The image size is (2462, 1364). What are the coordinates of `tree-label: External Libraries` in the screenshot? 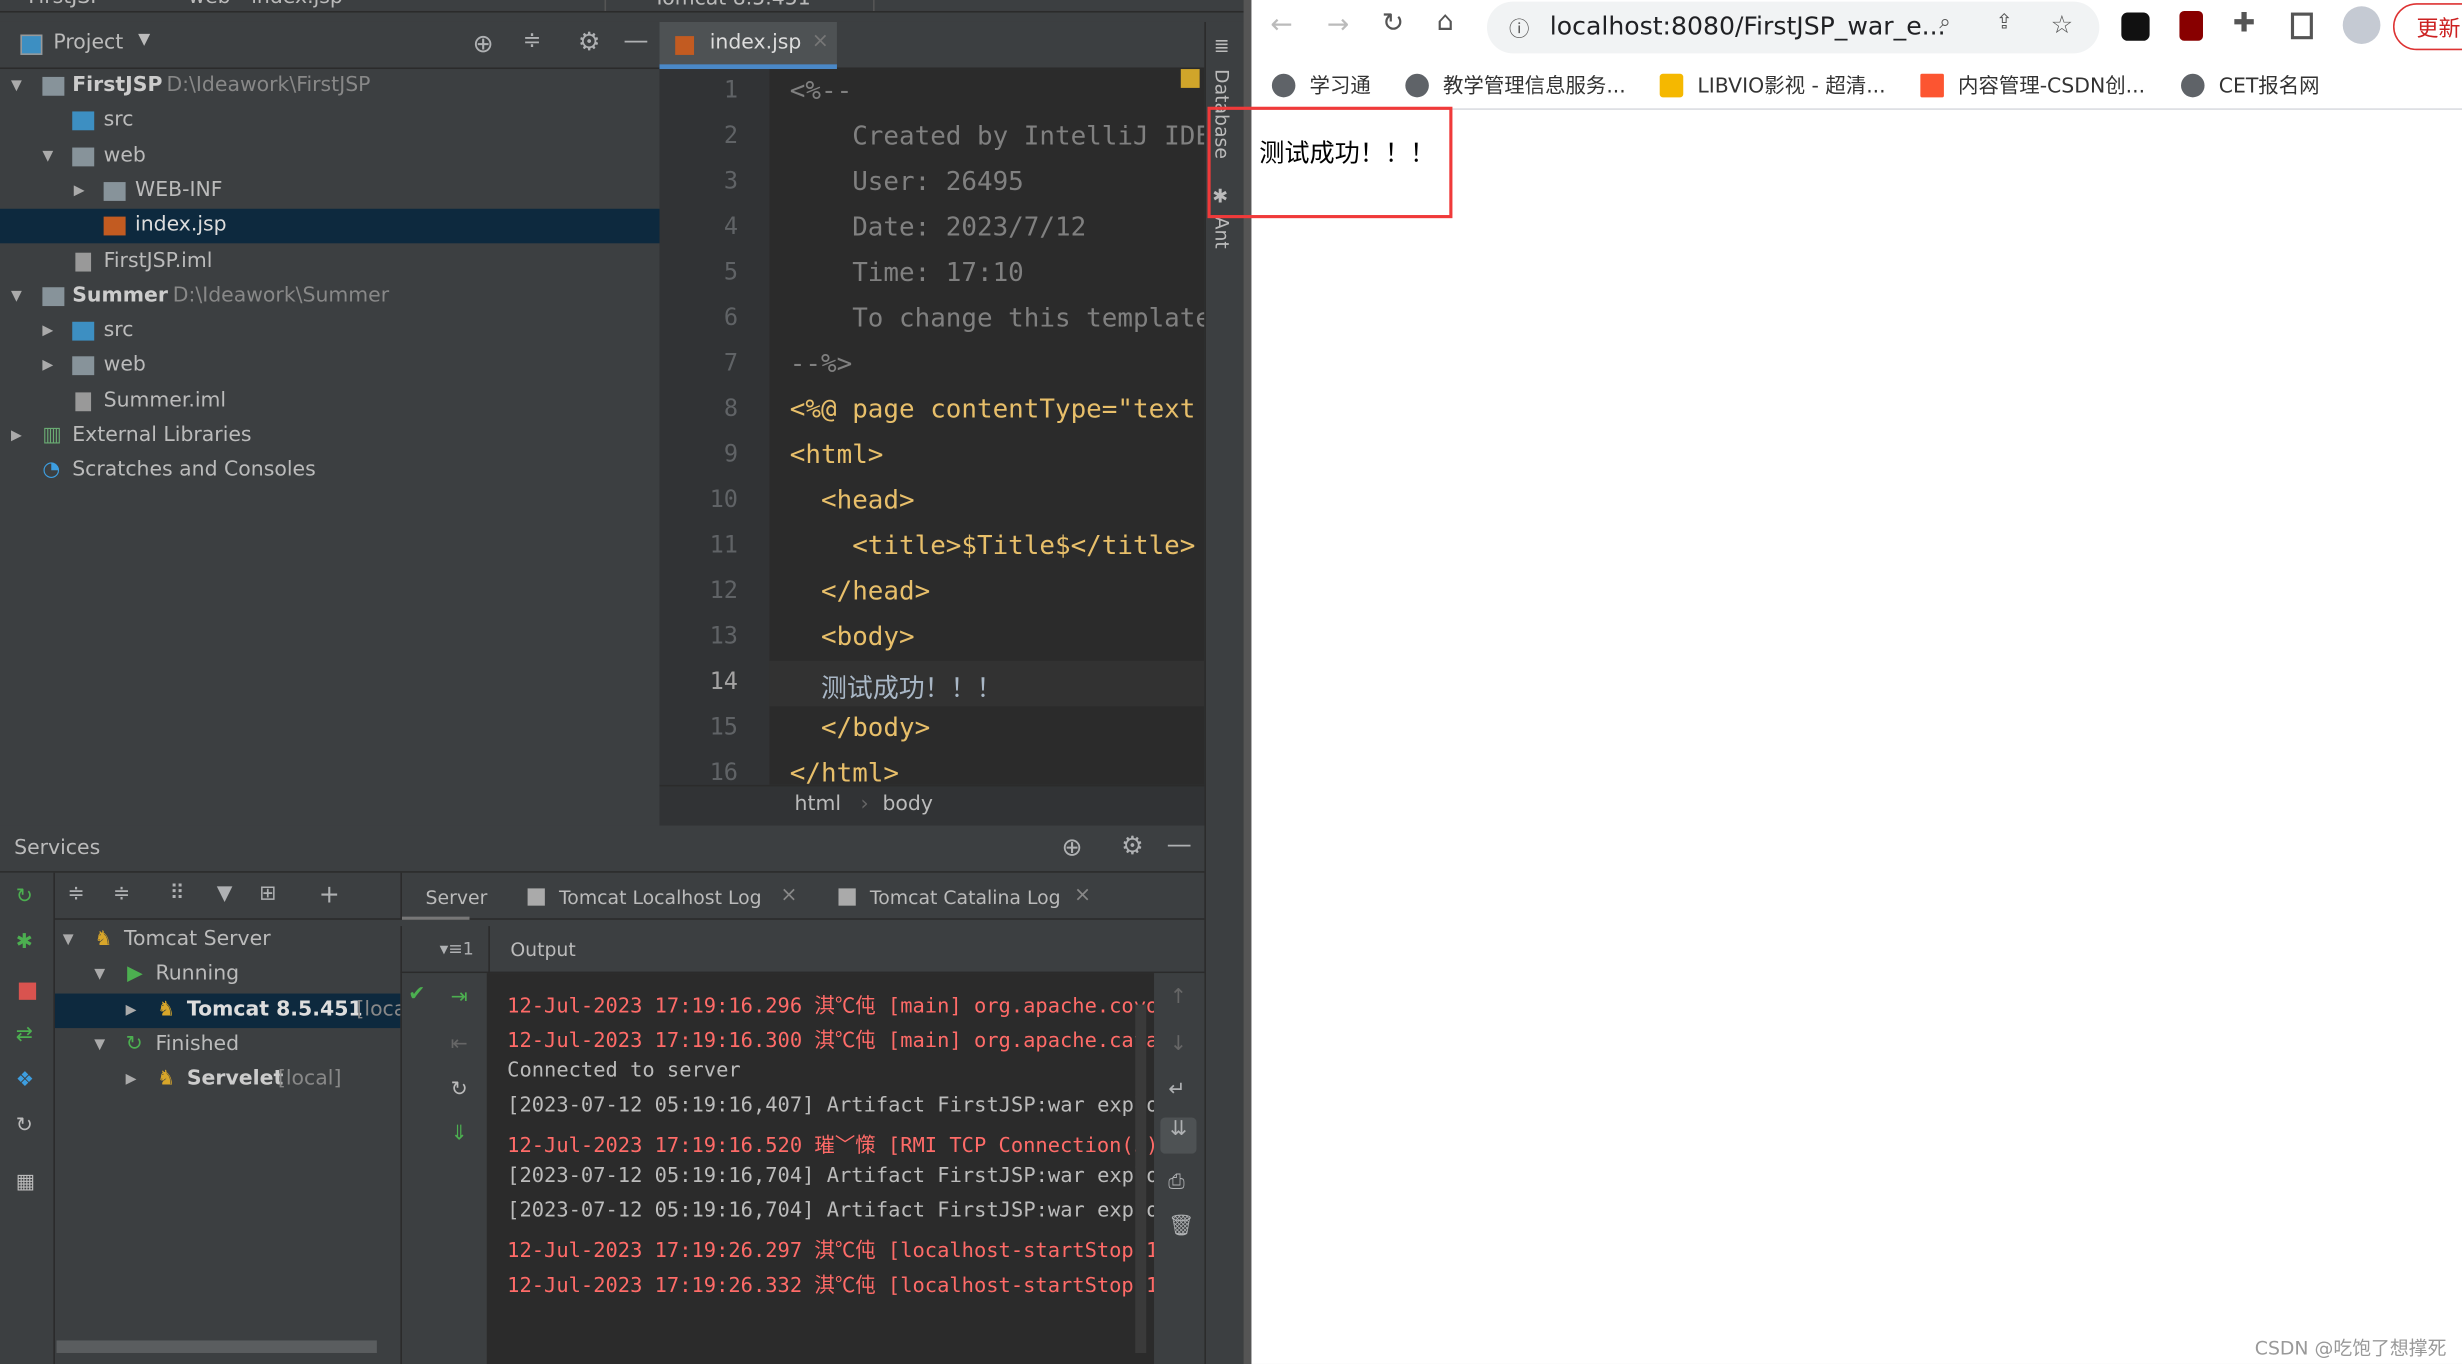 It's located at (162, 435).